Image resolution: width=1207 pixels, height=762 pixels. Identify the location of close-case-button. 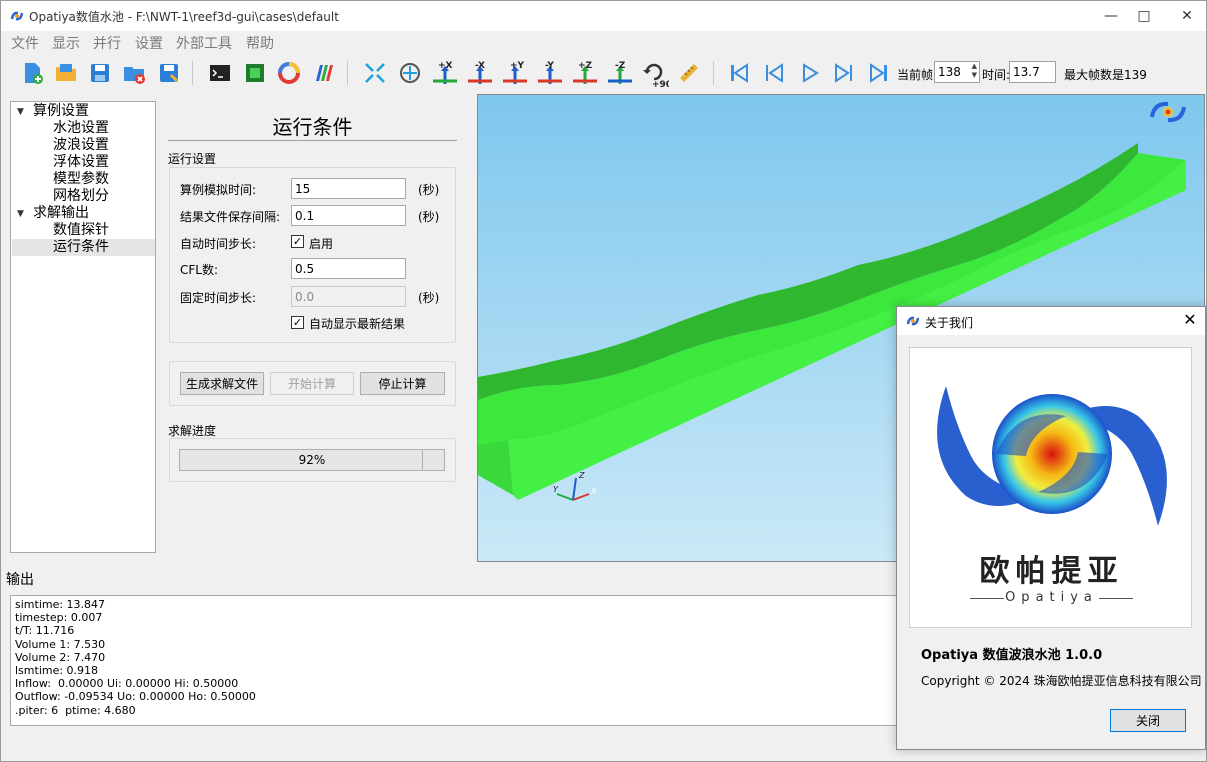
(134, 73).